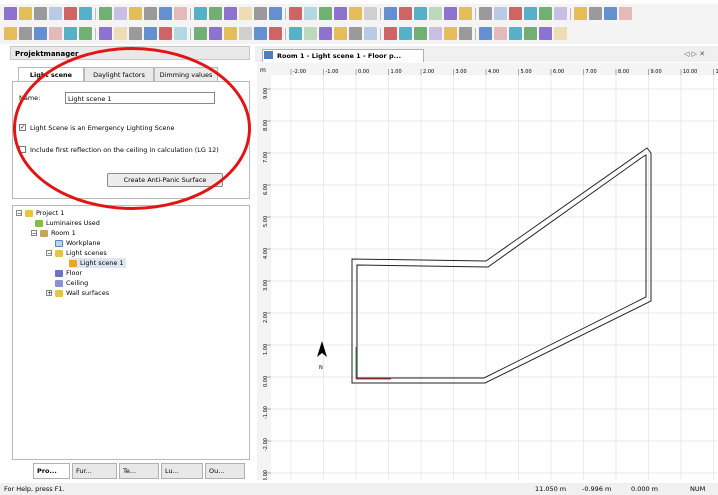 The width and height of the screenshot is (718, 495). Describe the element at coordinates (140, 98) in the screenshot. I see `scene-name-input: Light scene 1` at that location.